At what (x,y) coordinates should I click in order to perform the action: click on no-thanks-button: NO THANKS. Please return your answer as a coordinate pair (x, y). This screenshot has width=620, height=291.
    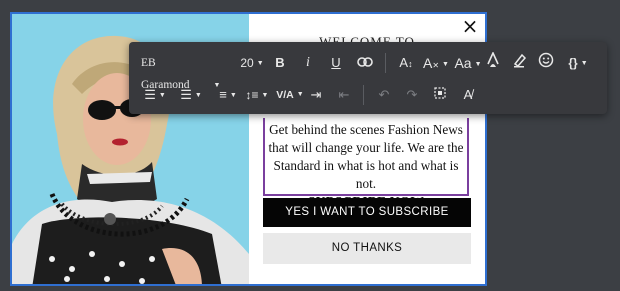
    Looking at the image, I should click on (367, 248).